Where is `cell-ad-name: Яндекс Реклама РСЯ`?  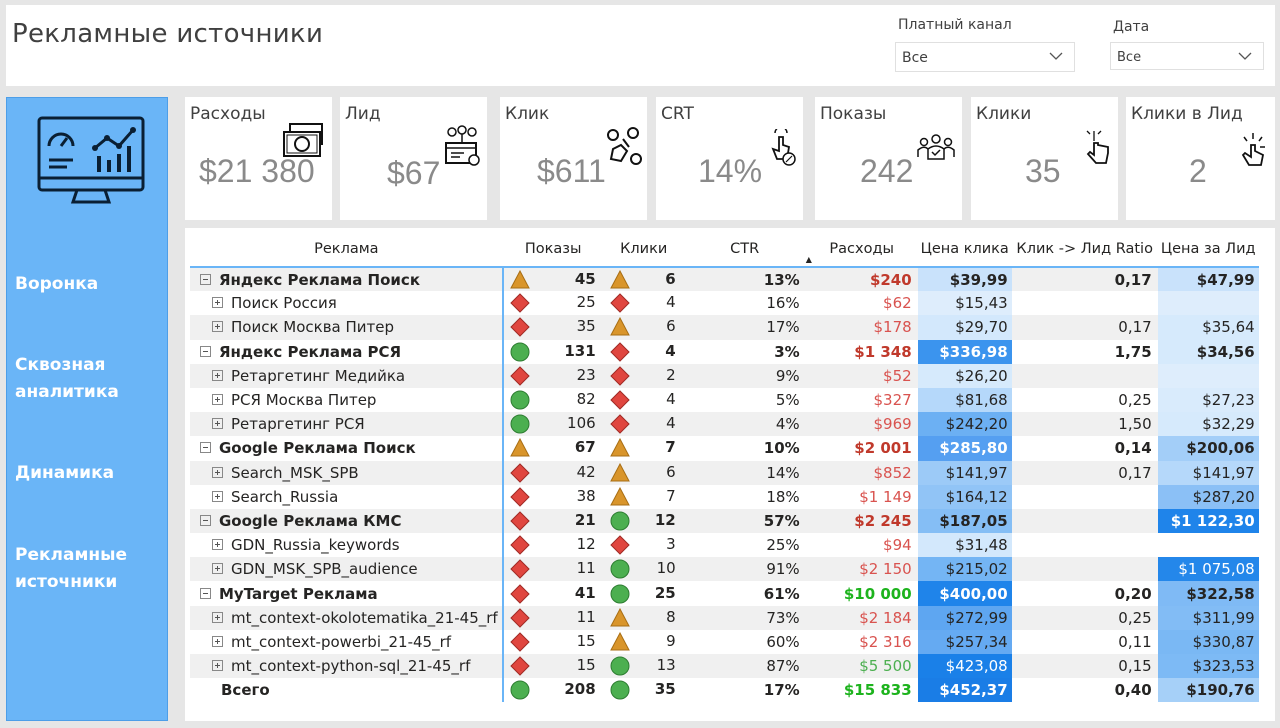 cell-ad-name: Яндекс Реклама РСЯ is located at coordinates (347, 351).